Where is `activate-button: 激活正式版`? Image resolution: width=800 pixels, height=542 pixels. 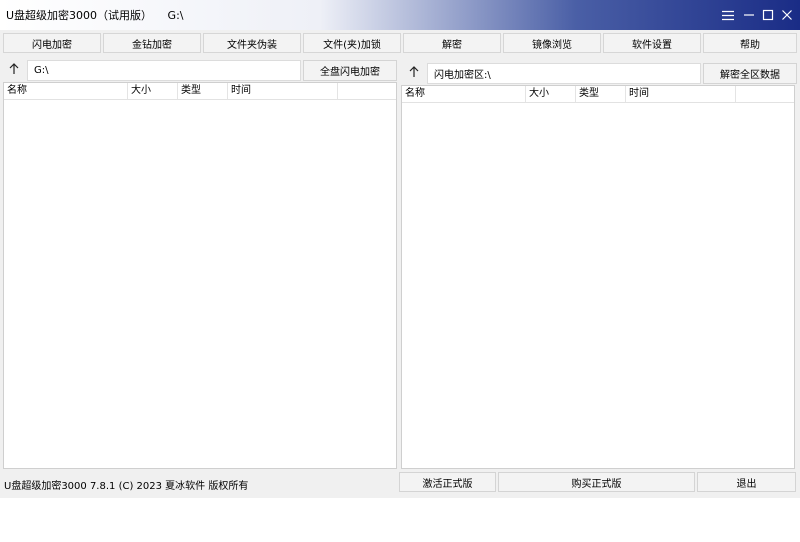 activate-button: 激活正式版 is located at coordinates (447, 482).